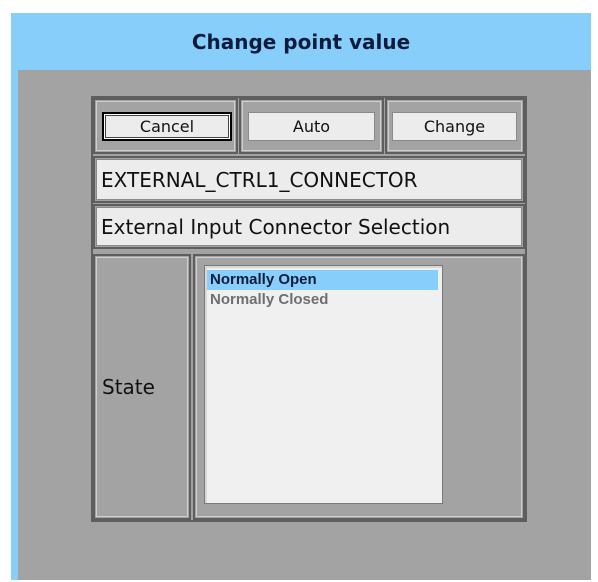 This screenshot has width=598, height=582. I want to click on point-name-field: EXTERNAL_CTRL1_CONNECTOR, so click(309, 179).